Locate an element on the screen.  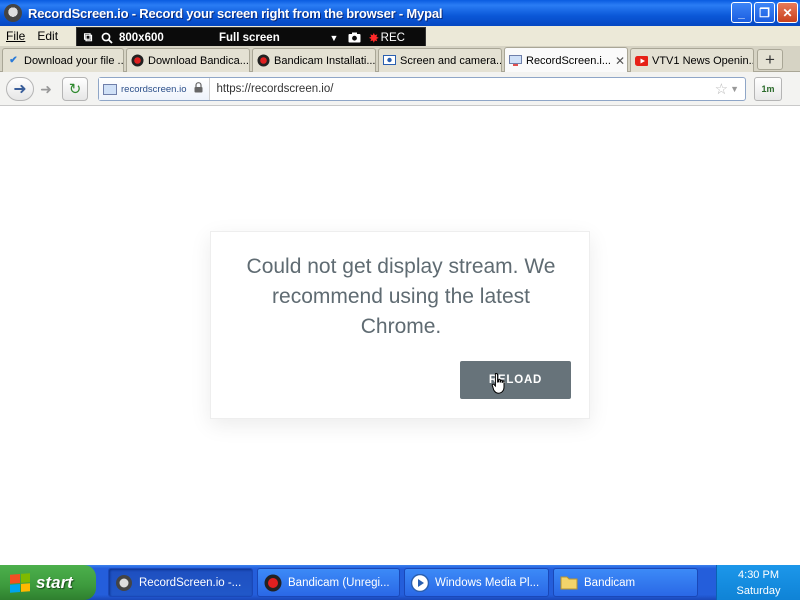
reload-page-button: ↻ is located at coordinates (75, 89).